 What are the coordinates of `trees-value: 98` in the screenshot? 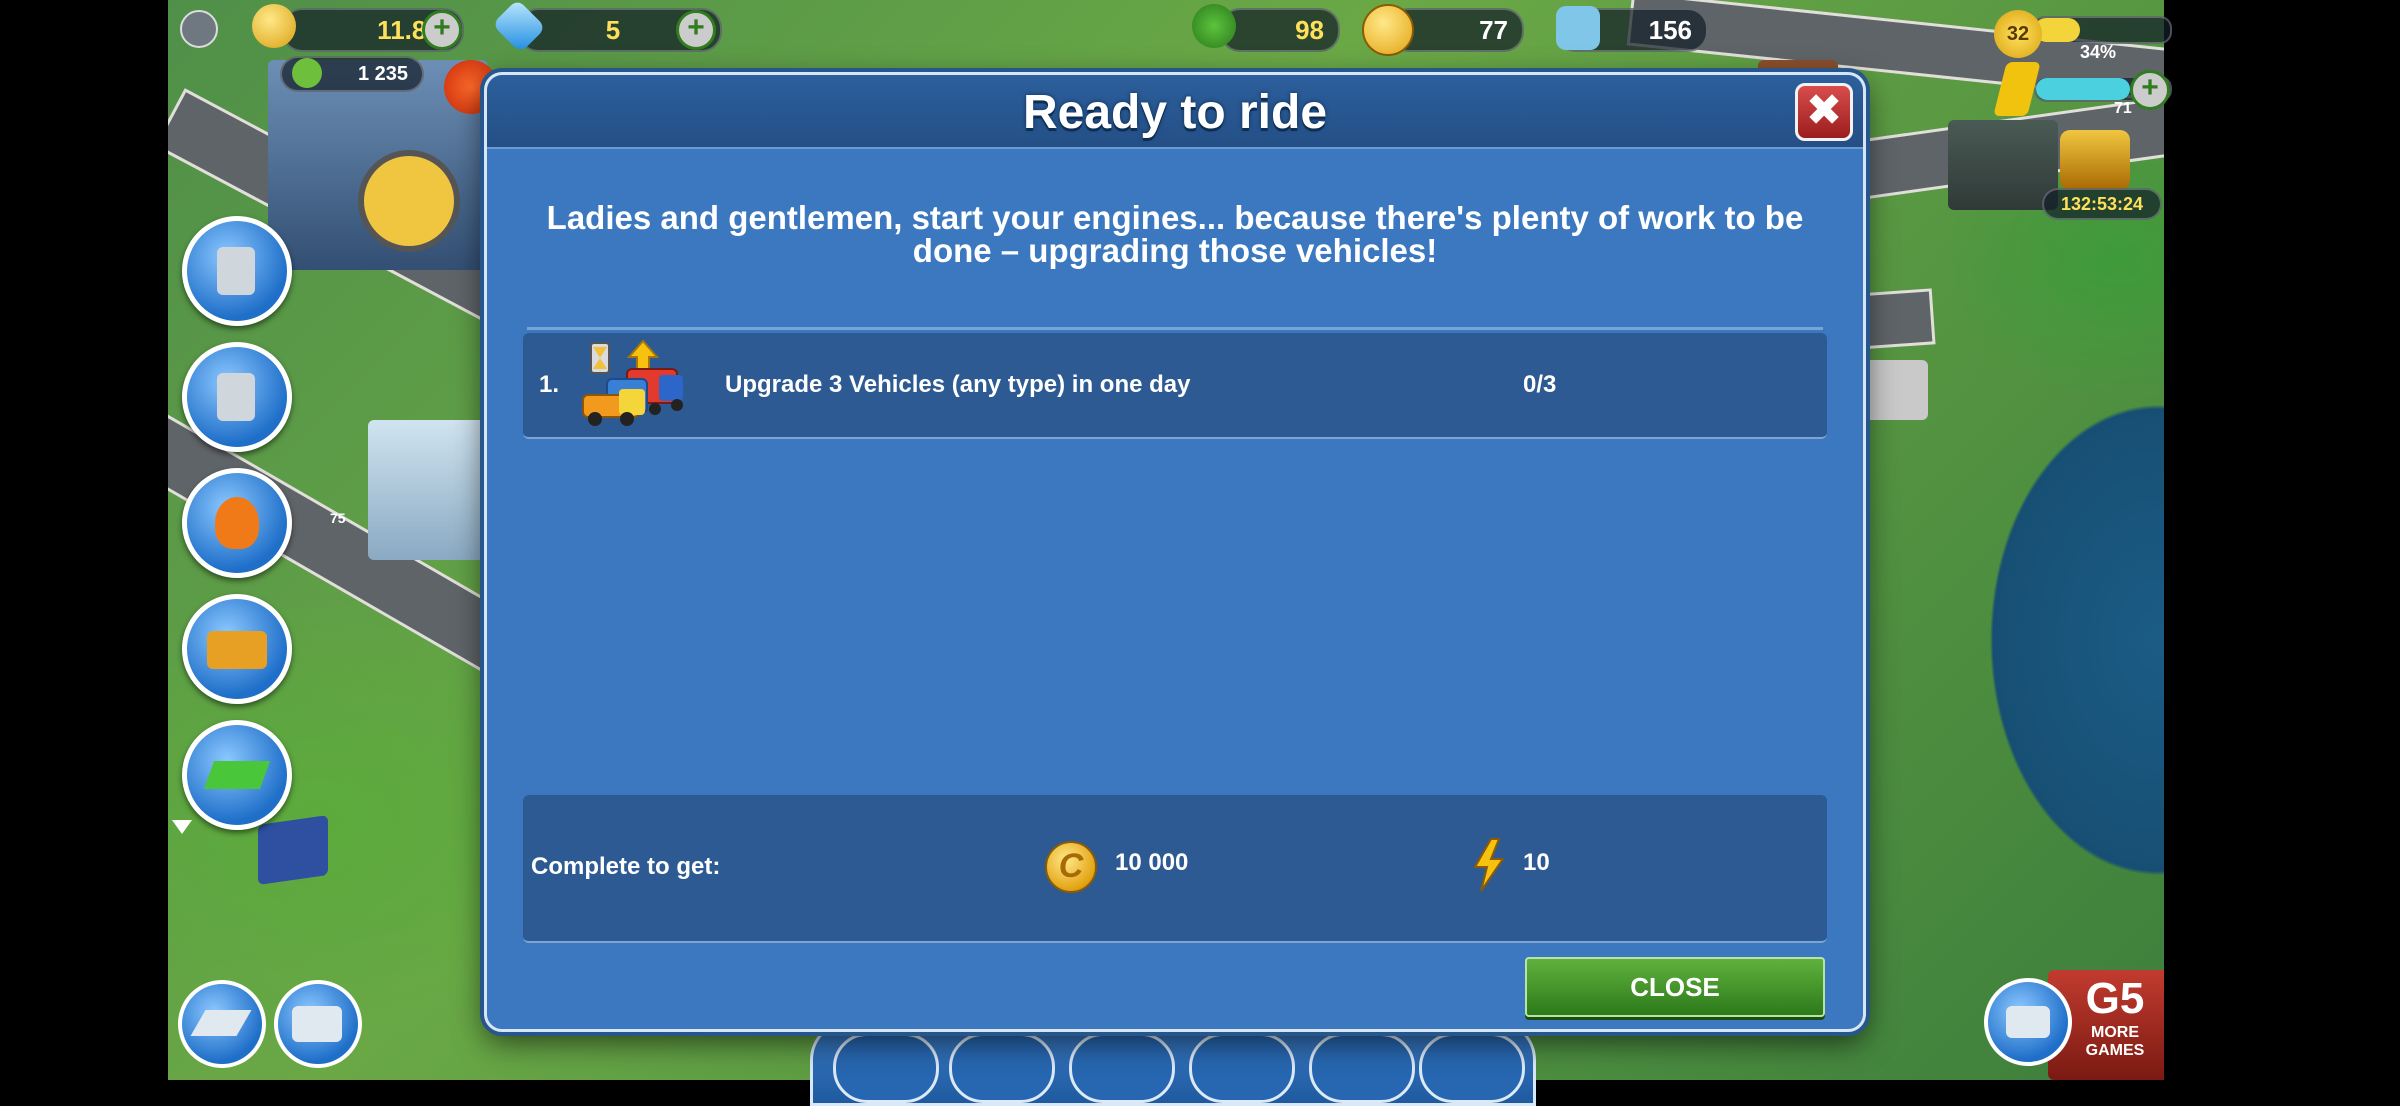 It's located at (1309, 29).